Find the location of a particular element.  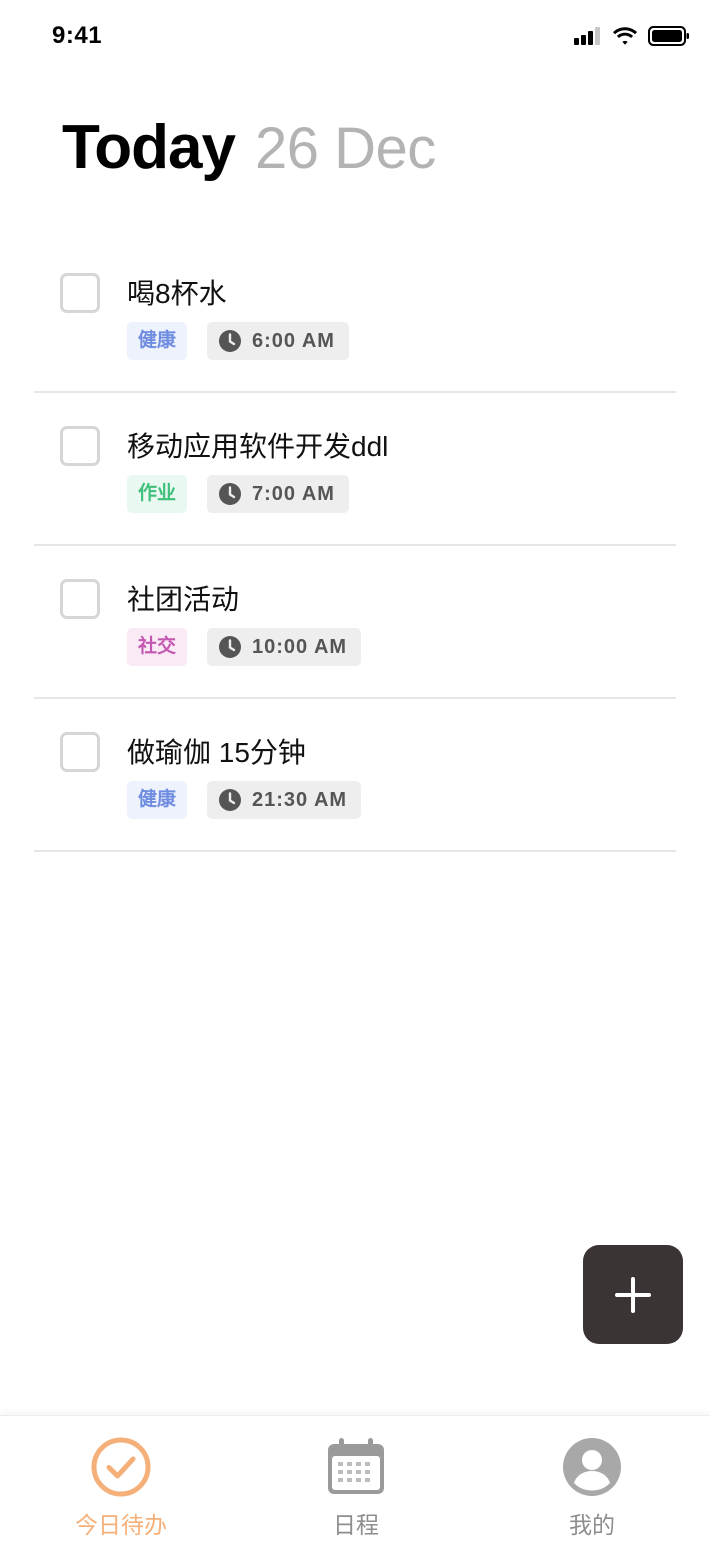

battery-icon is located at coordinates (668, 36).